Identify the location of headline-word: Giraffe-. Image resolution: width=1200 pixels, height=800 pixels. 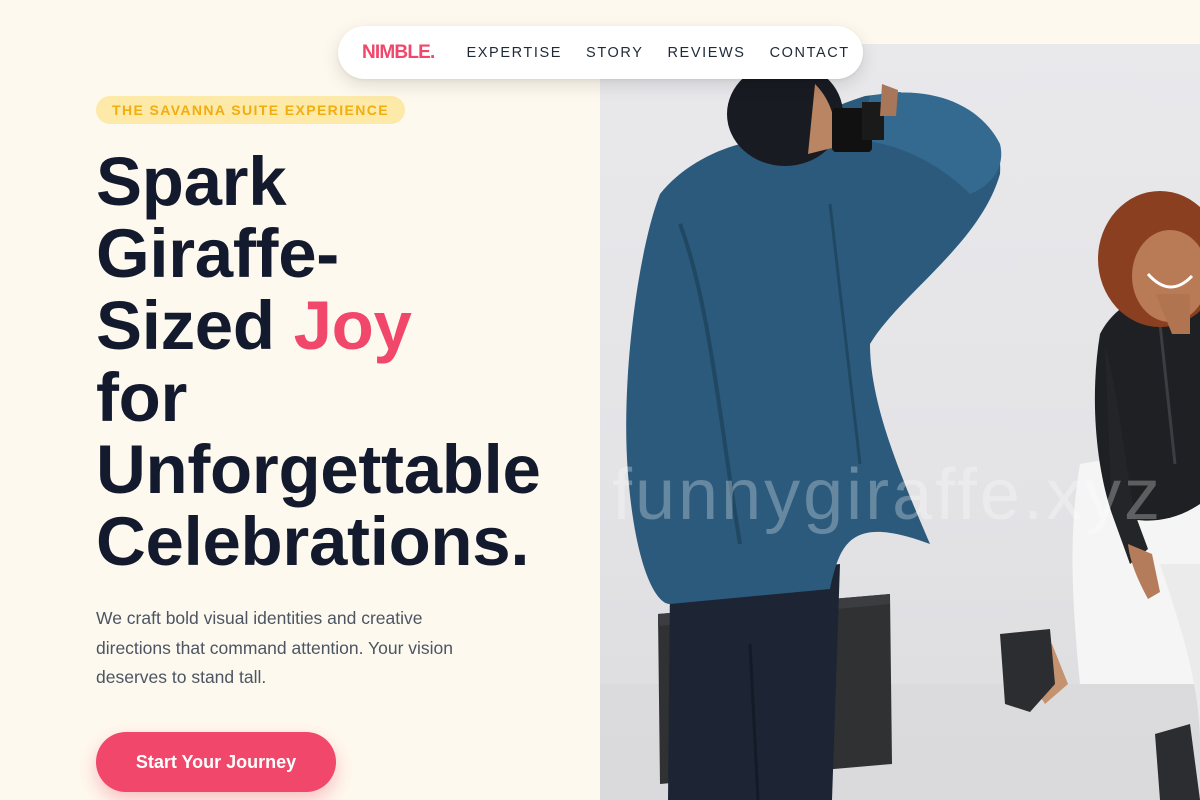
(217, 253).